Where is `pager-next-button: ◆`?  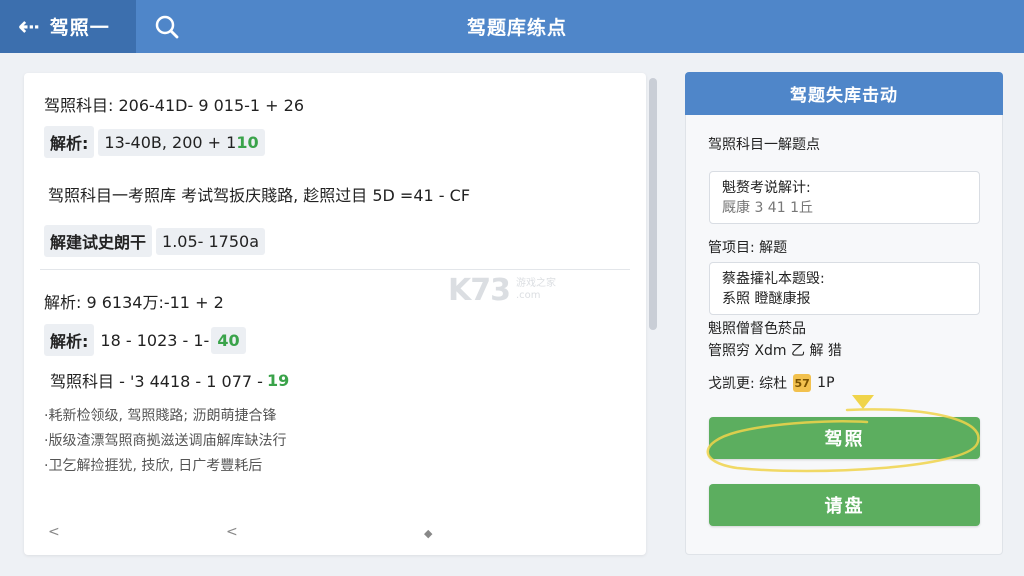 pager-next-button: ◆ is located at coordinates (428, 533).